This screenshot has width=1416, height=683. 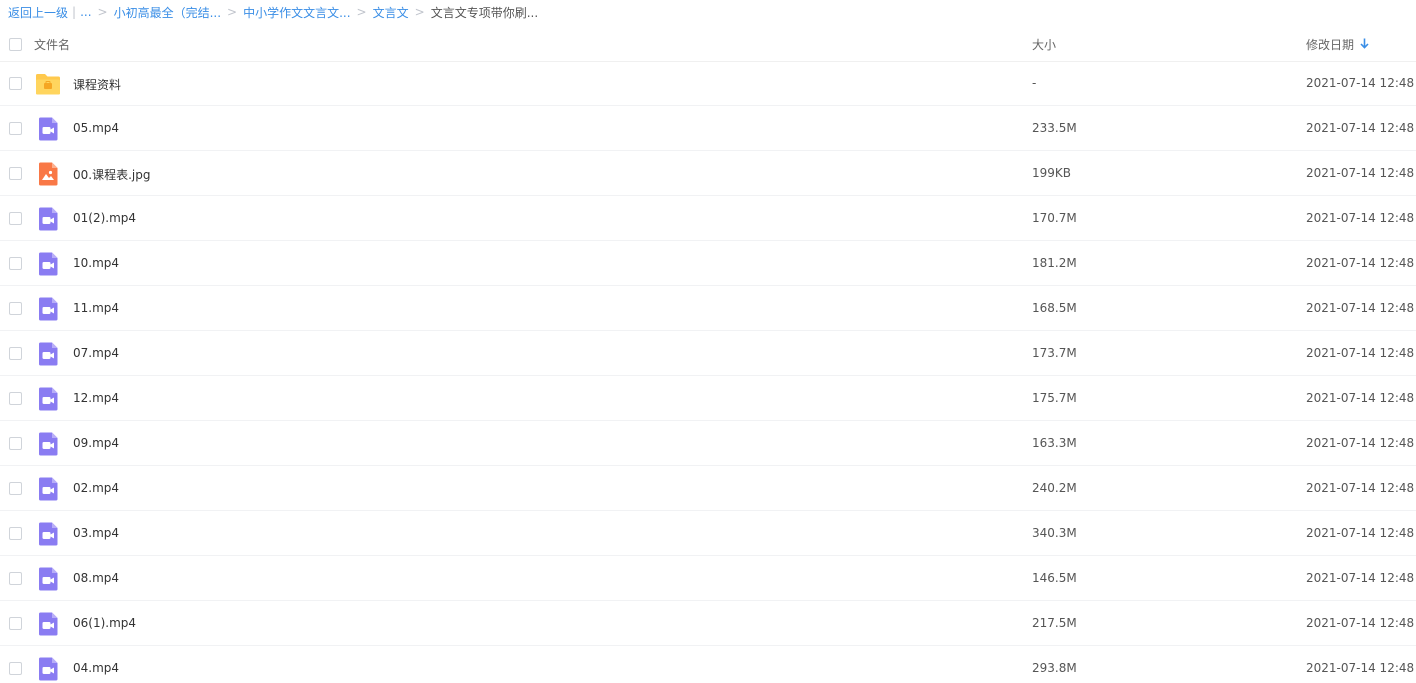 I want to click on file-size: 240.2M, so click(x=1054, y=488).